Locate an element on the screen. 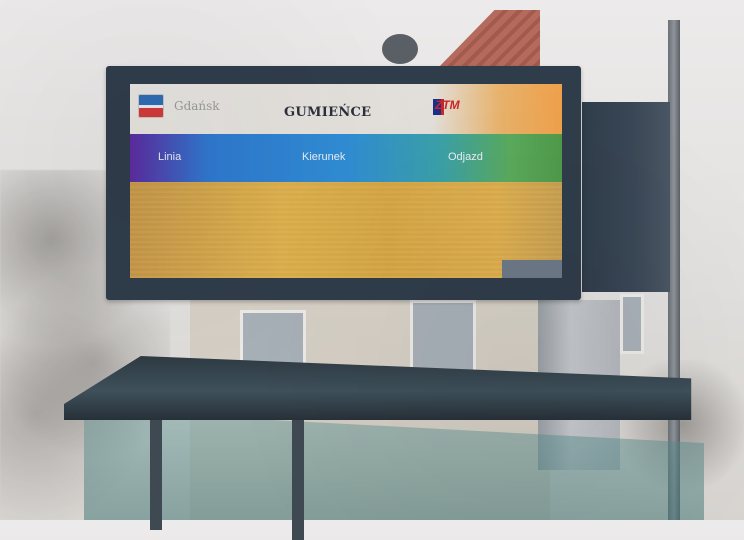 The width and height of the screenshot is (744, 540). board-header: Gdańsk GUMIEŃCE ZTM is located at coordinates (346, 109).